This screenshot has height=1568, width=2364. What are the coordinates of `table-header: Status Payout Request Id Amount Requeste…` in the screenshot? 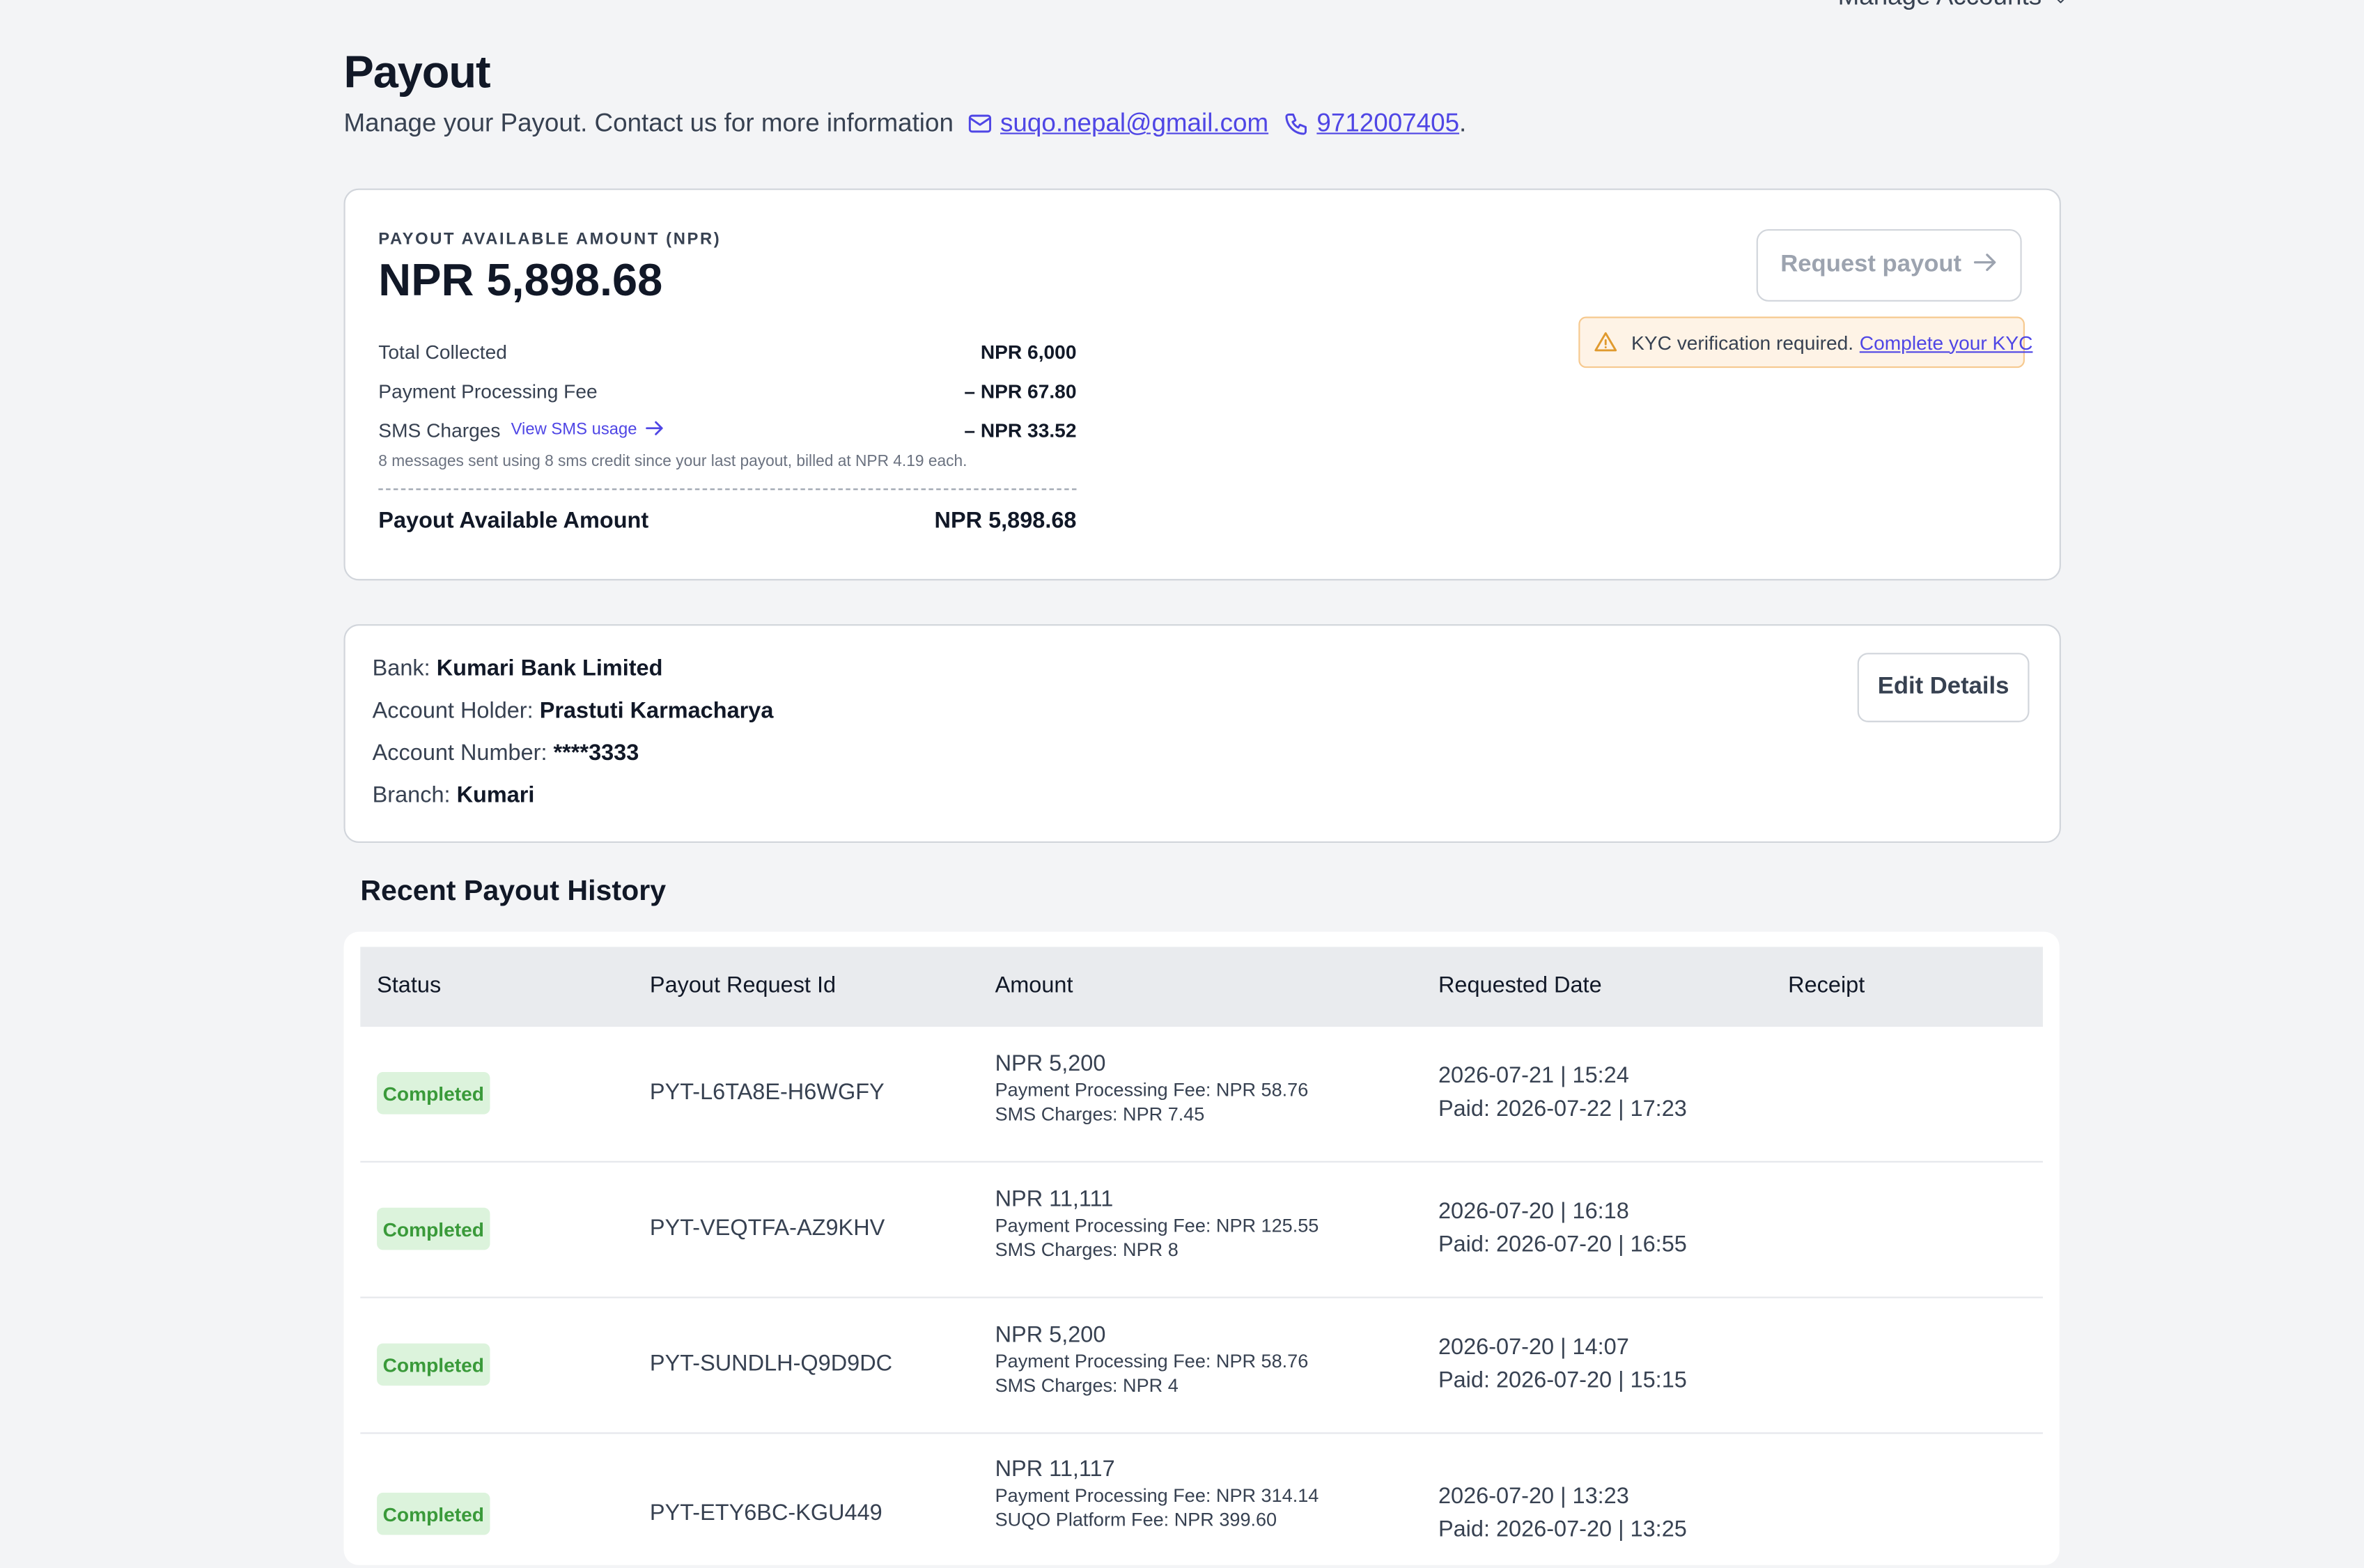 It's located at (1201, 987).